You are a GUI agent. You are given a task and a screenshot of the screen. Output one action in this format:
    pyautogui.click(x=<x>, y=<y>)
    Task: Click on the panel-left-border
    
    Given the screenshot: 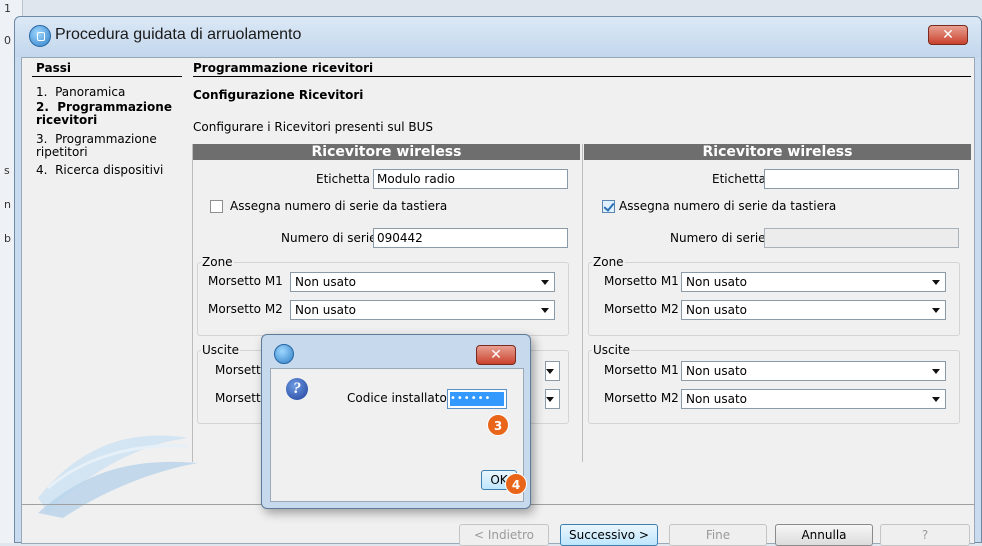 What is the action you would take?
    pyautogui.click(x=192, y=303)
    